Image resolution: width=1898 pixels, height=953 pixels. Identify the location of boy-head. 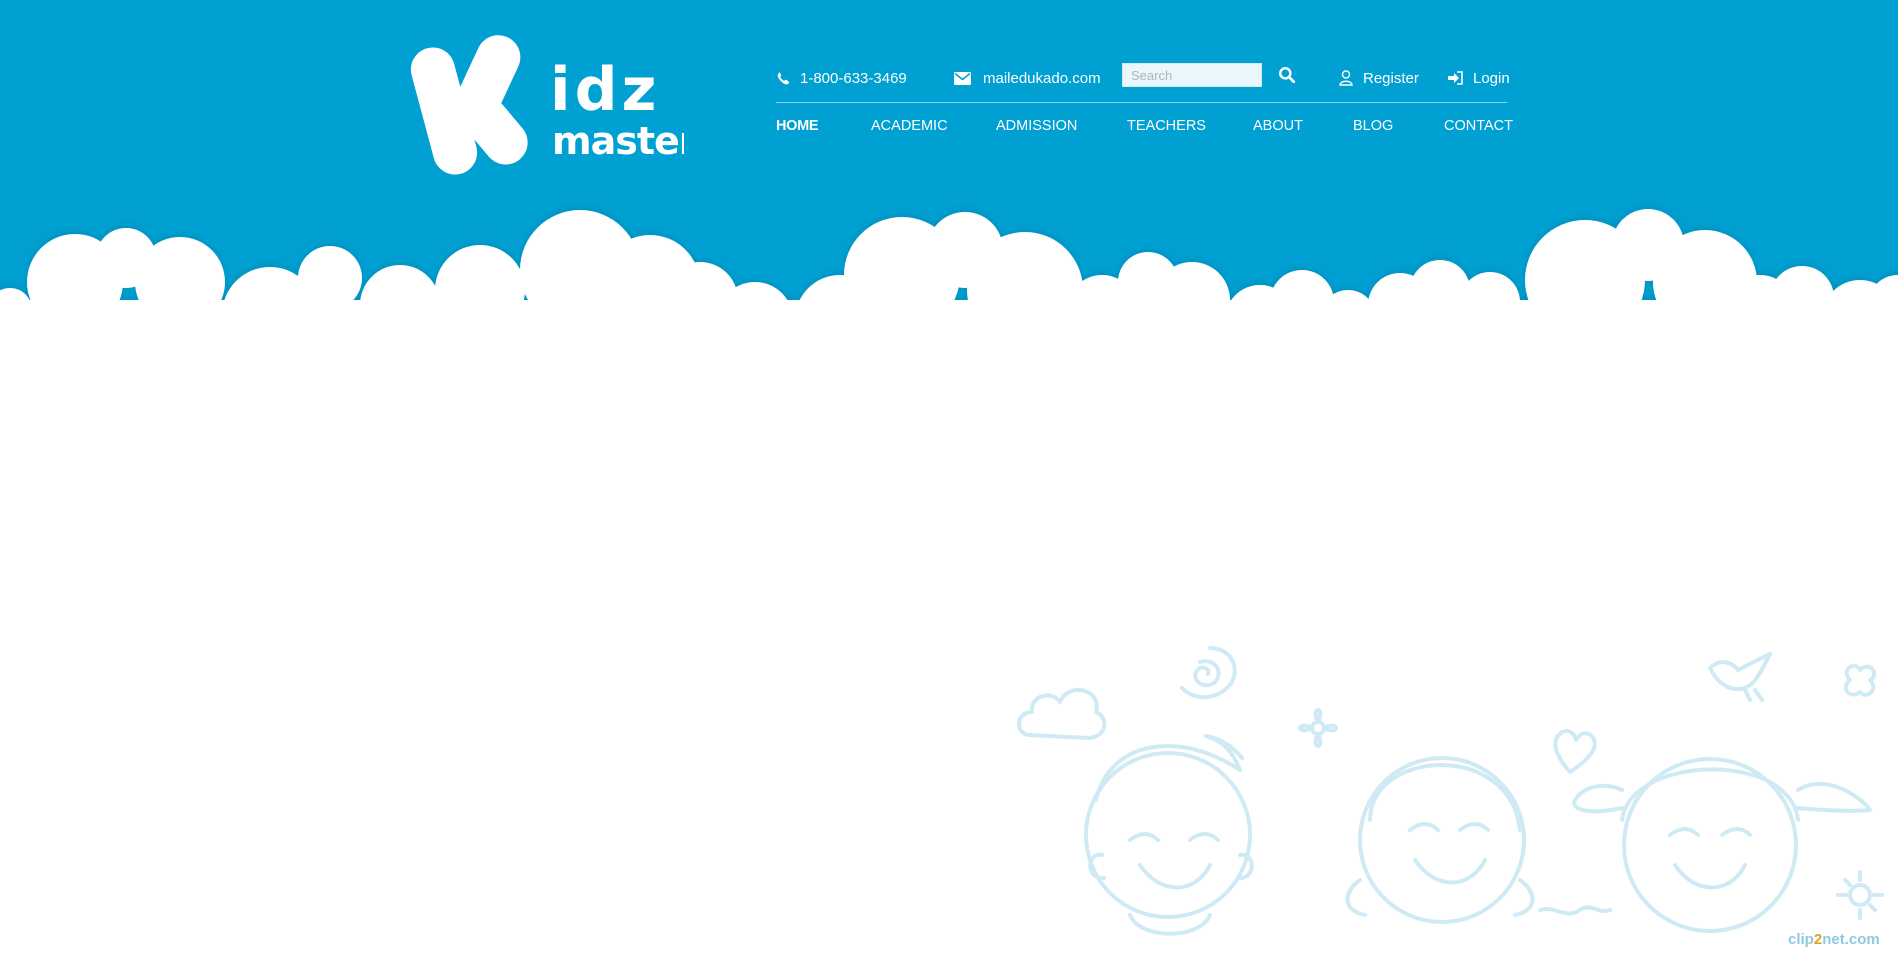
(1168, 835).